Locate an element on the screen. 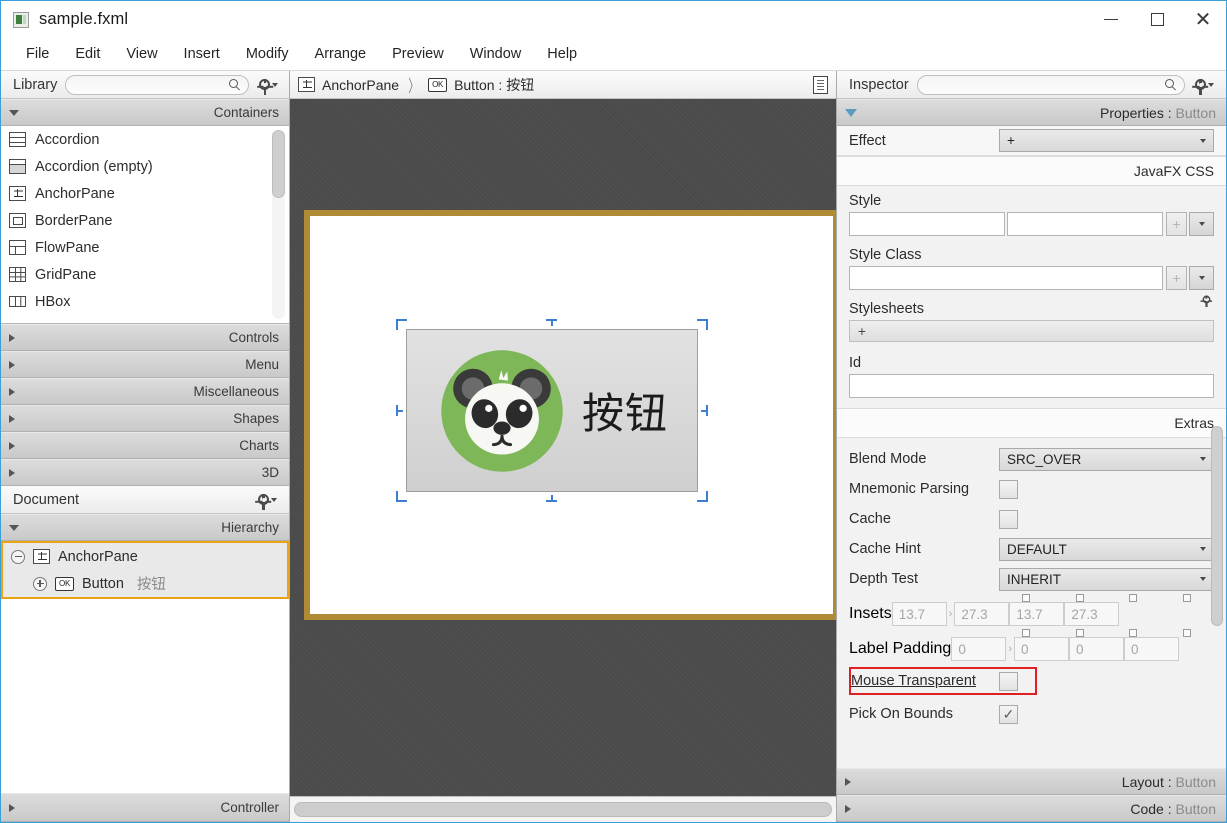 The width and height of the screenshot is (1227, 823). inspector-section-code: Code : Button is located at coordinates (1031, 808).